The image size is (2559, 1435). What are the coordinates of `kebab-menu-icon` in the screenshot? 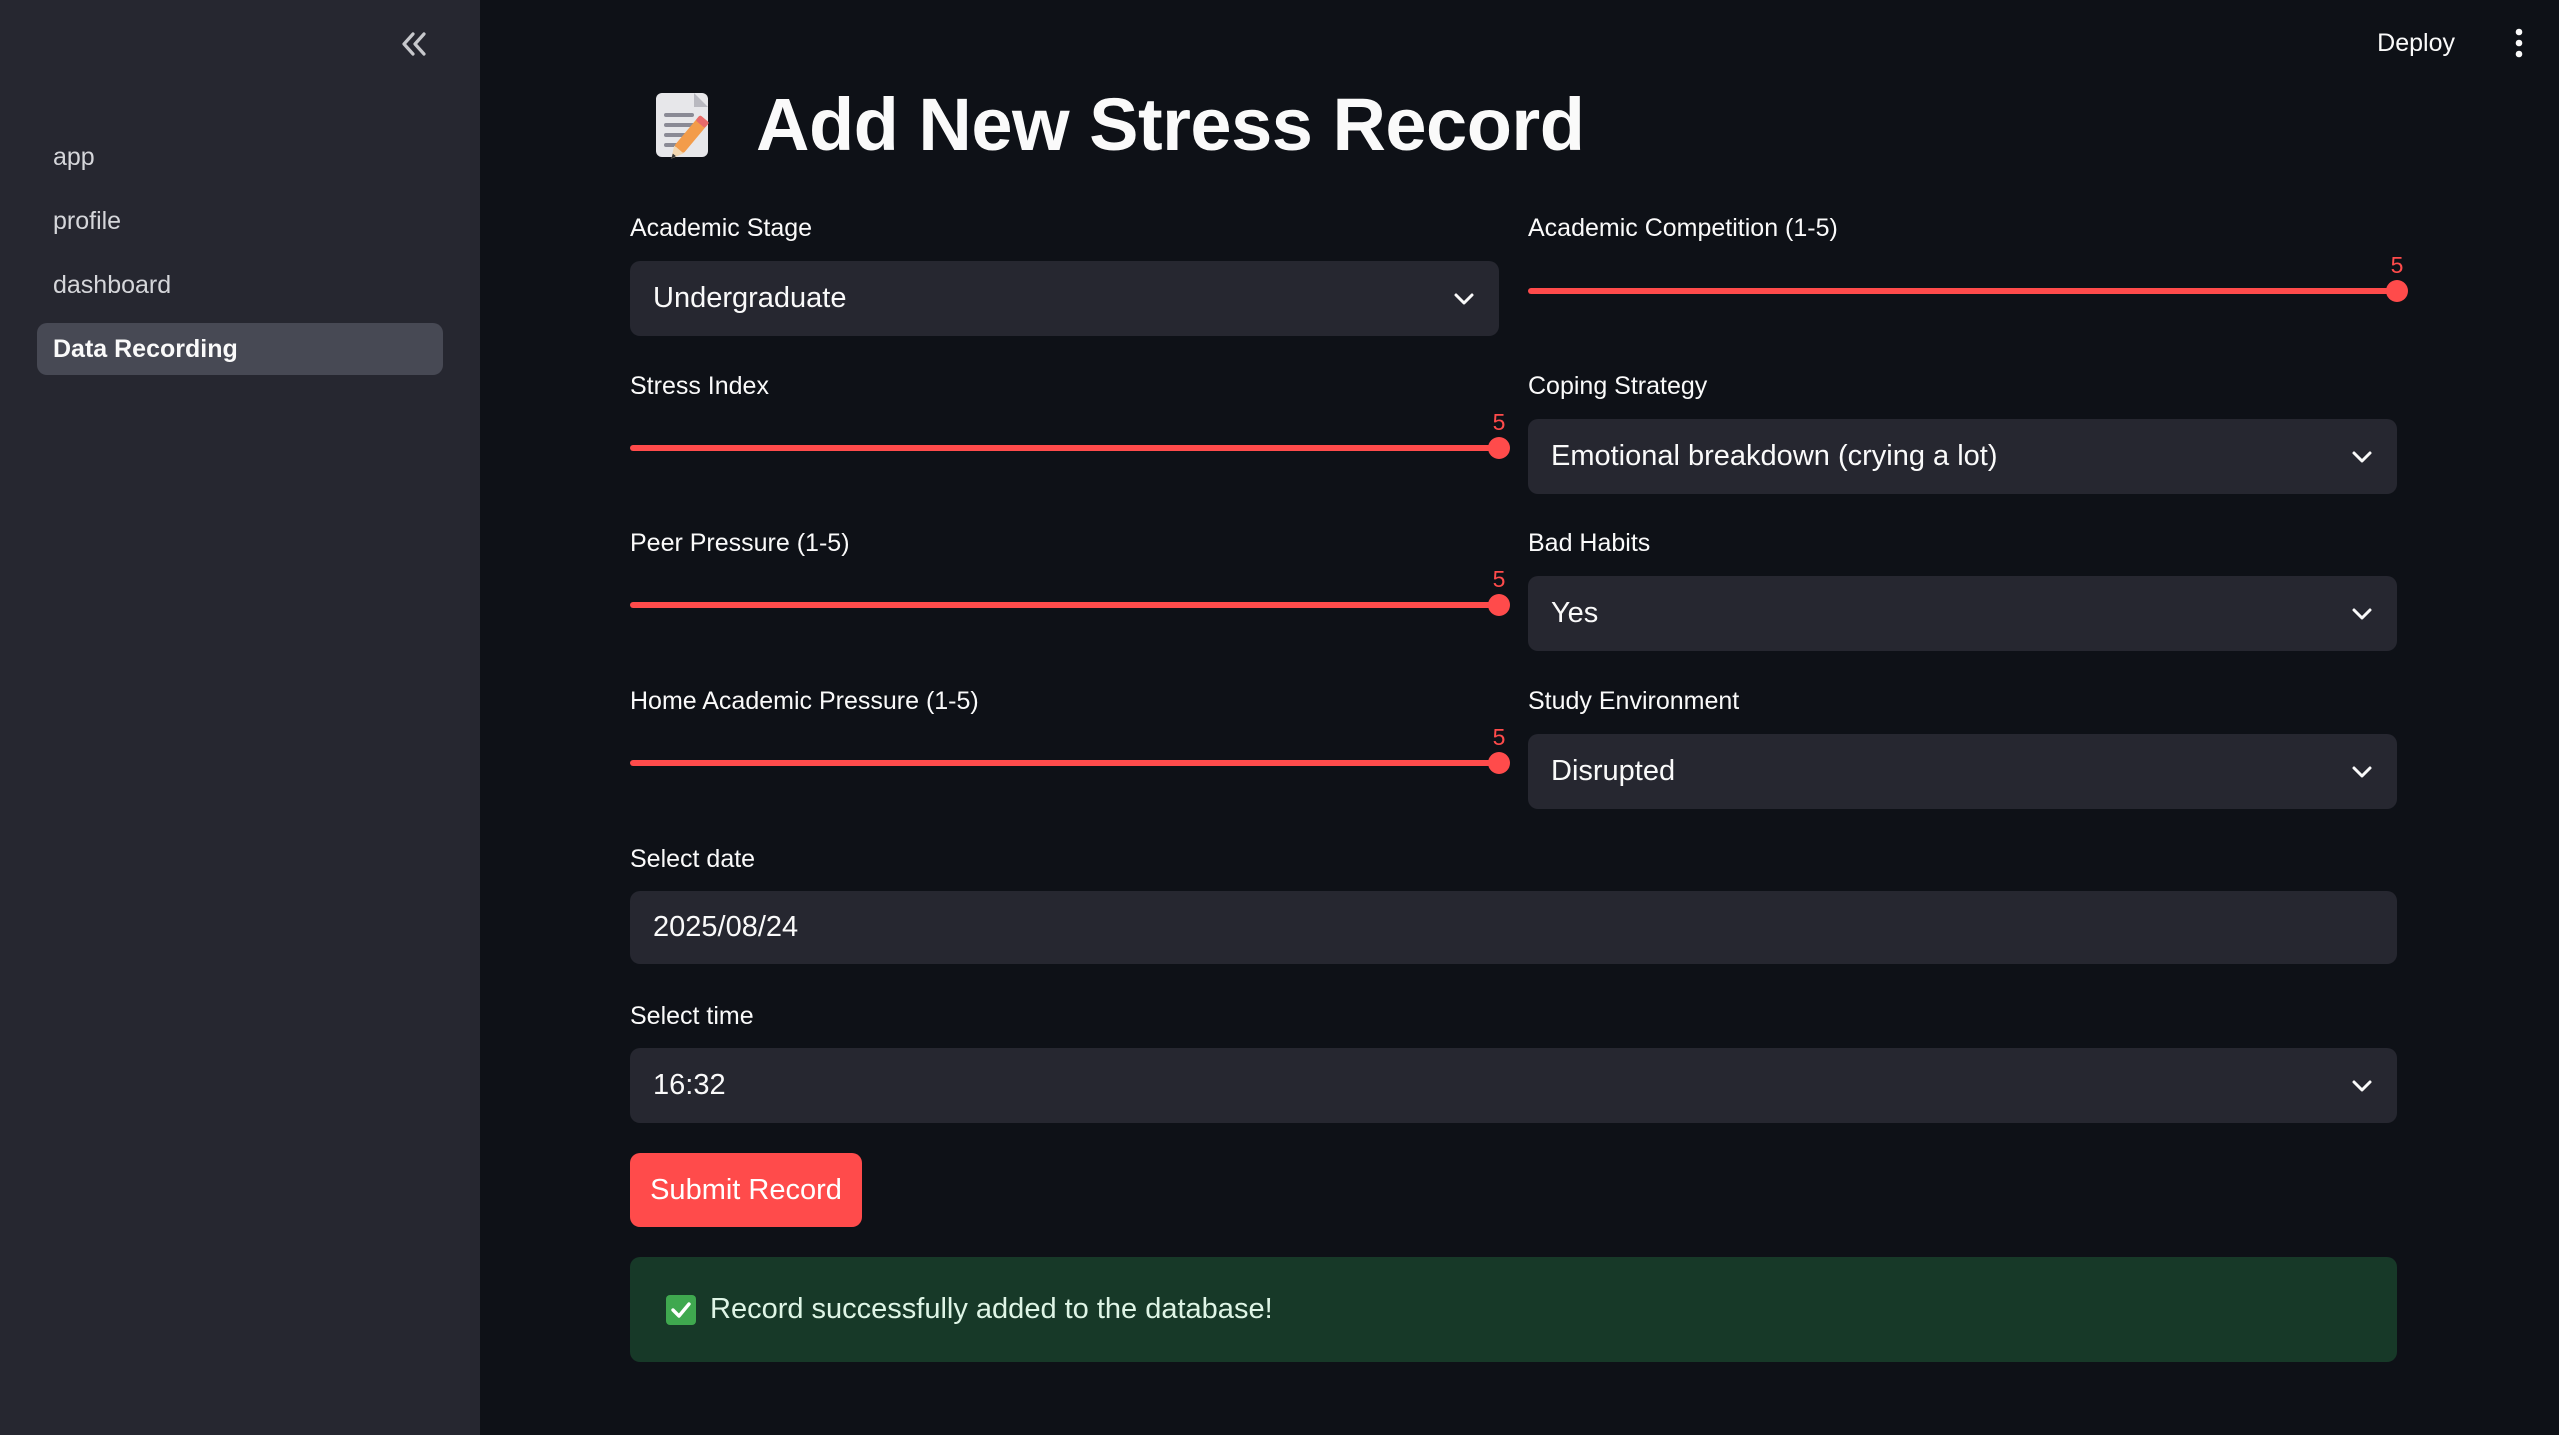 It's located at (2519, 43).